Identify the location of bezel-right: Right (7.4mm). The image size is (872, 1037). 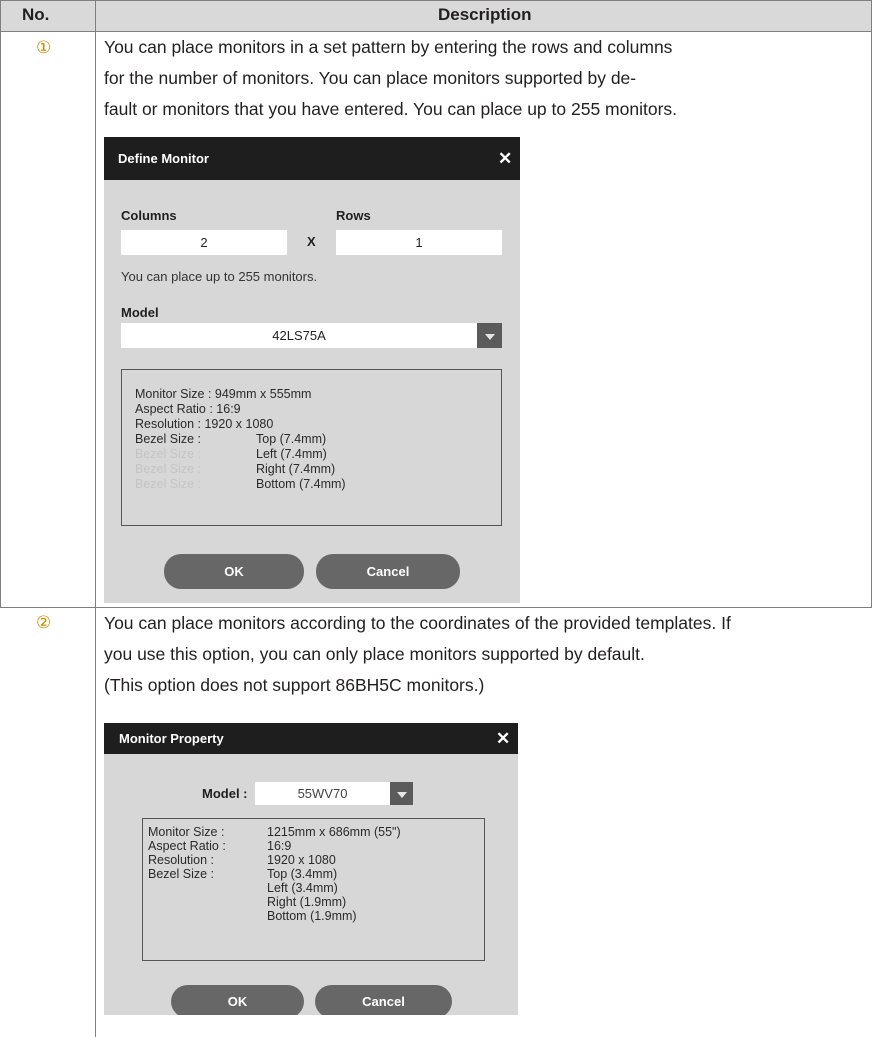
(296, 469).